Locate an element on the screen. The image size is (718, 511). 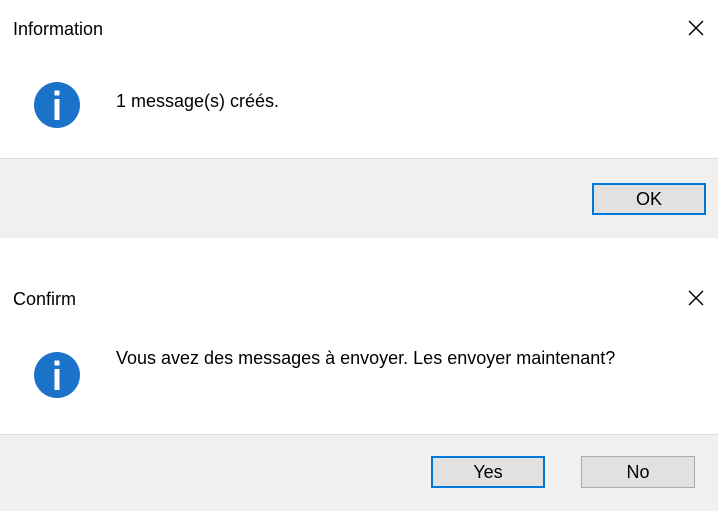
dialog-message: 1 message(s) créés. is located at coordinates (198, 101).